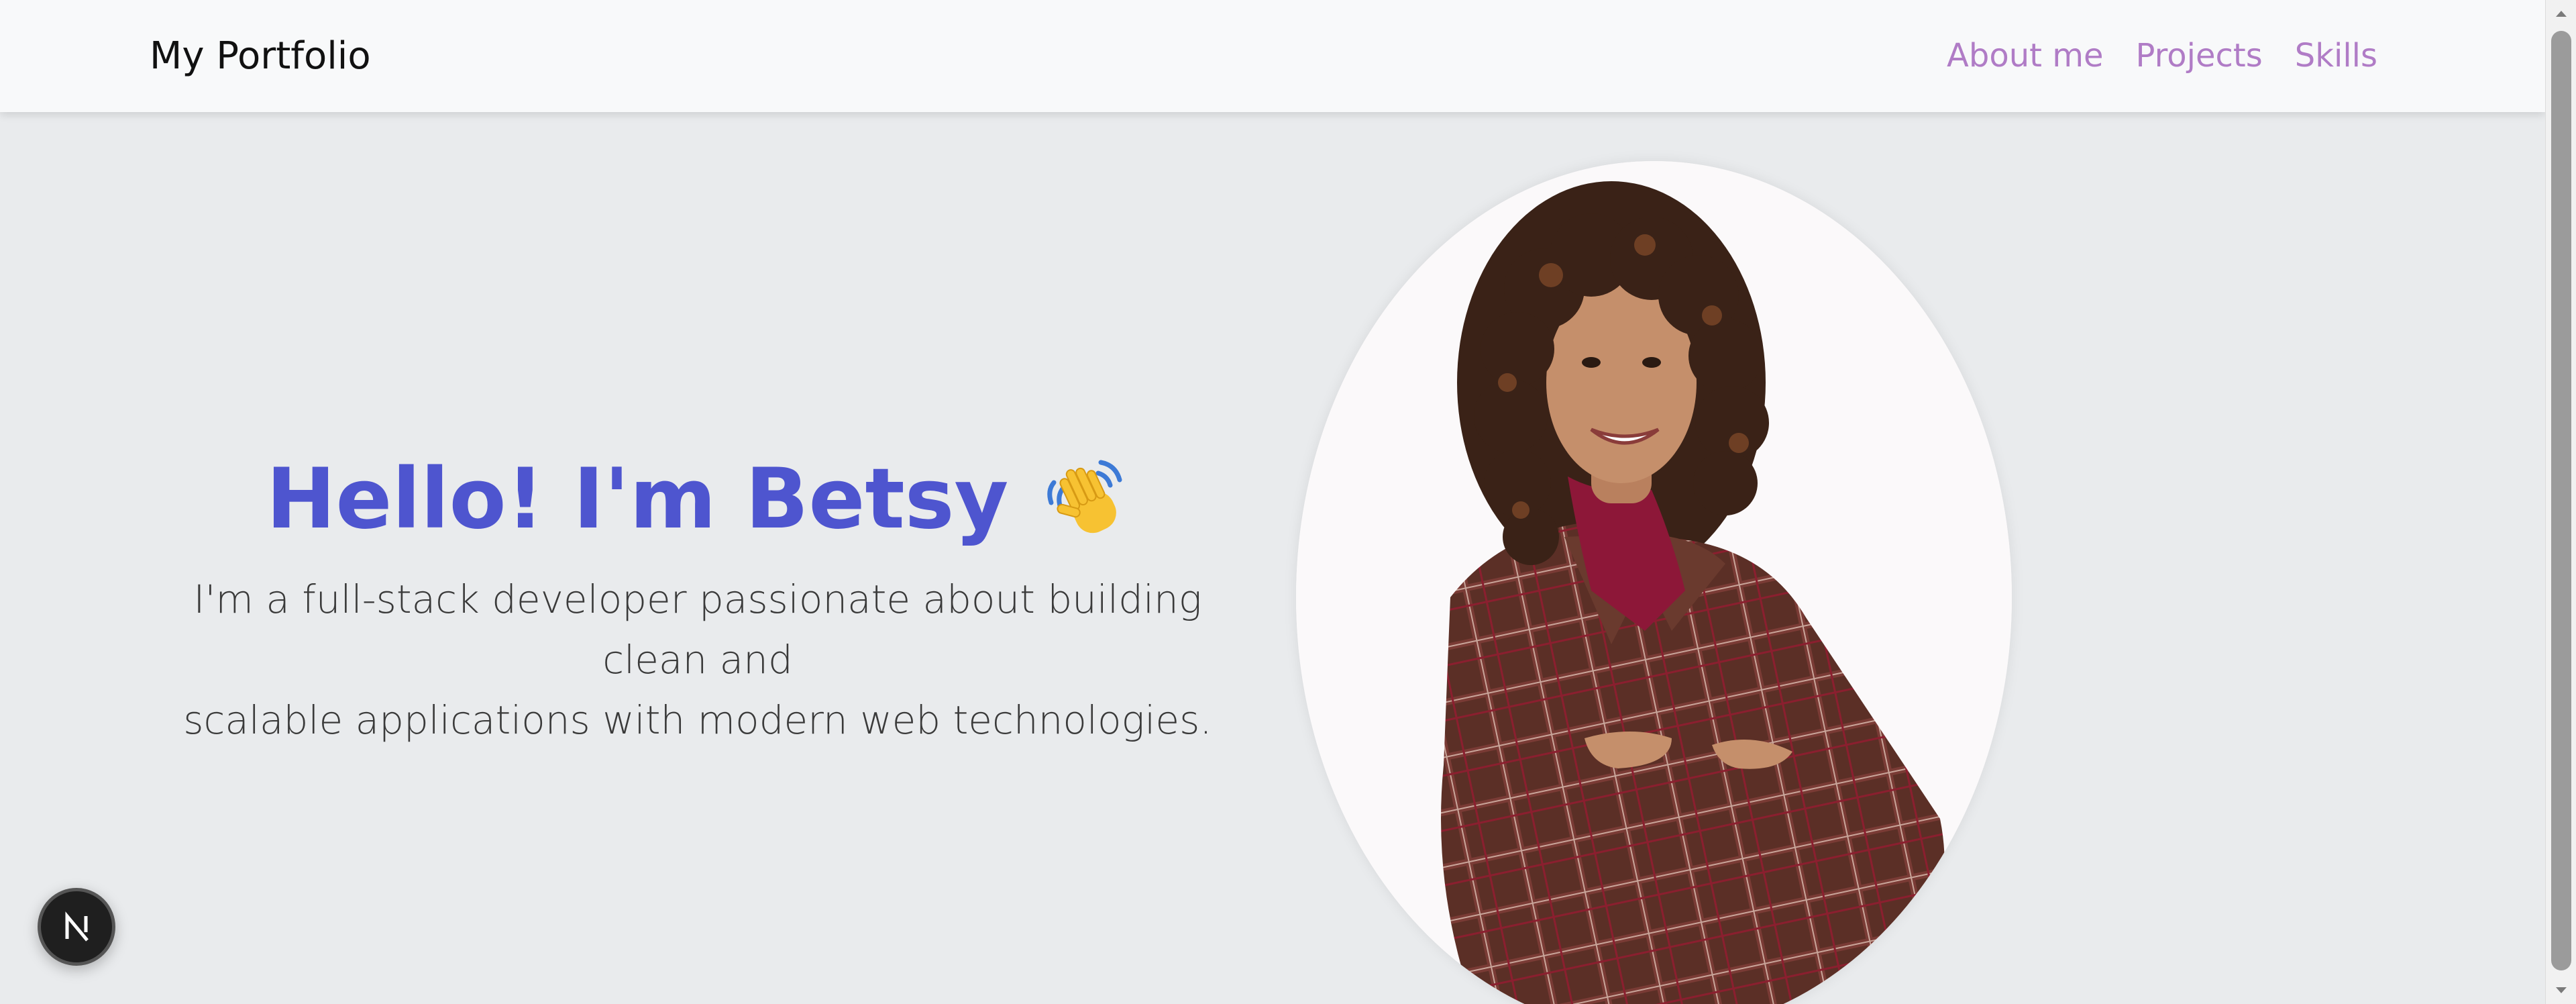  I want to click on hero-heading: Hello! I'm Betsy, so click(698, 500).